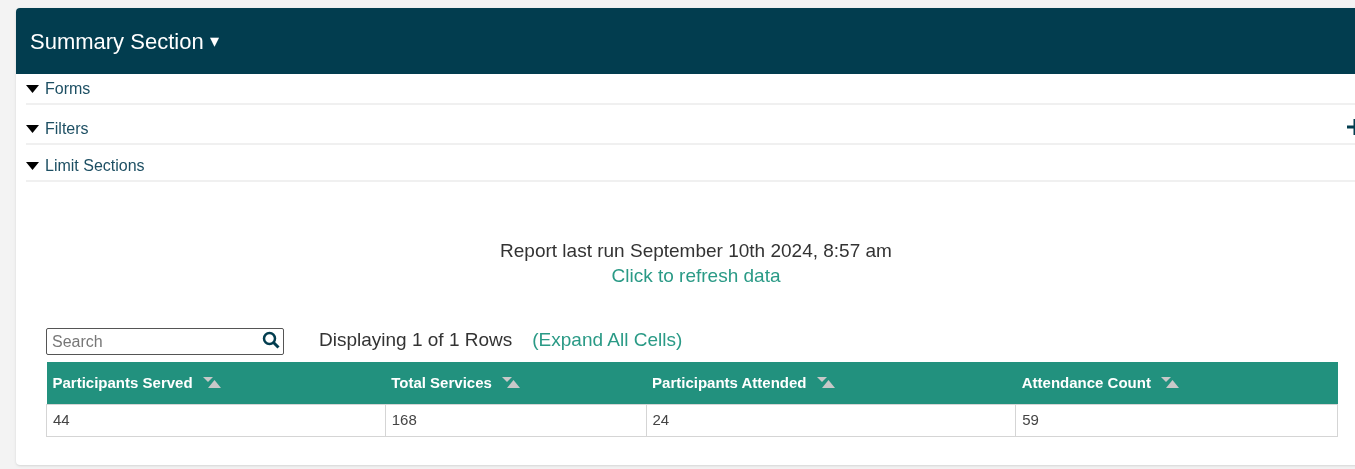  What do you see at coordinates (1086, 382) in the screenshot?
I see `column-header: Attendance Count` at bounding box center [1086, 382].